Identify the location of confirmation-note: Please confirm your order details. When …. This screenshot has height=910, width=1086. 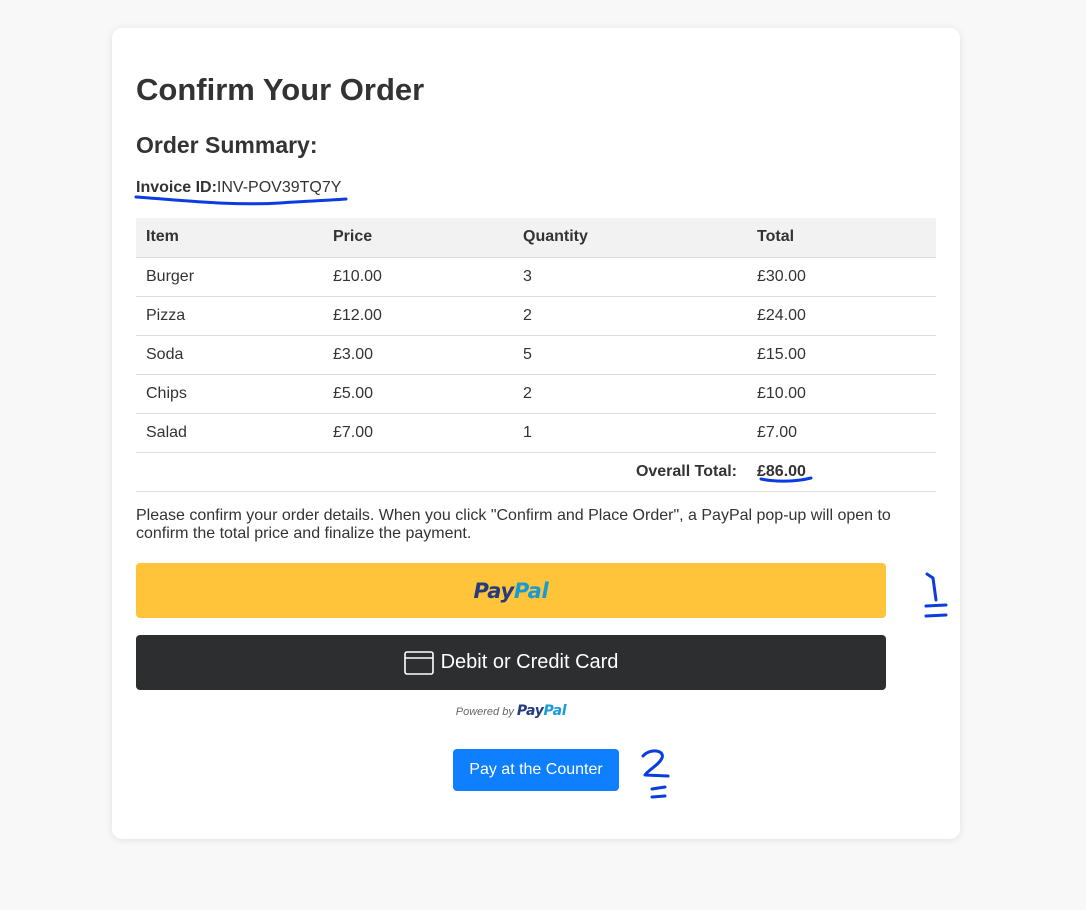
(513, 524).